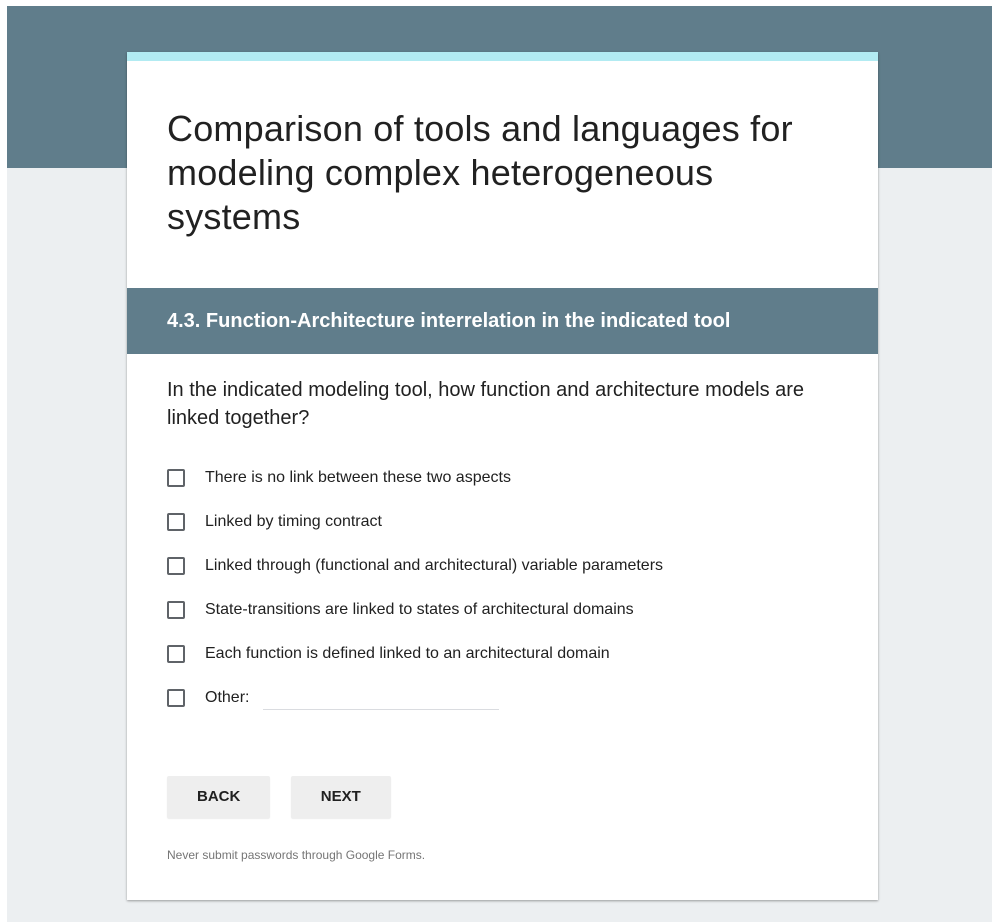 This screenshot has width=992, height=922. What do you see at coordinates (507, 698) in the screenshot?
I see `option-other: Other:` at bounding box center [507, 698].